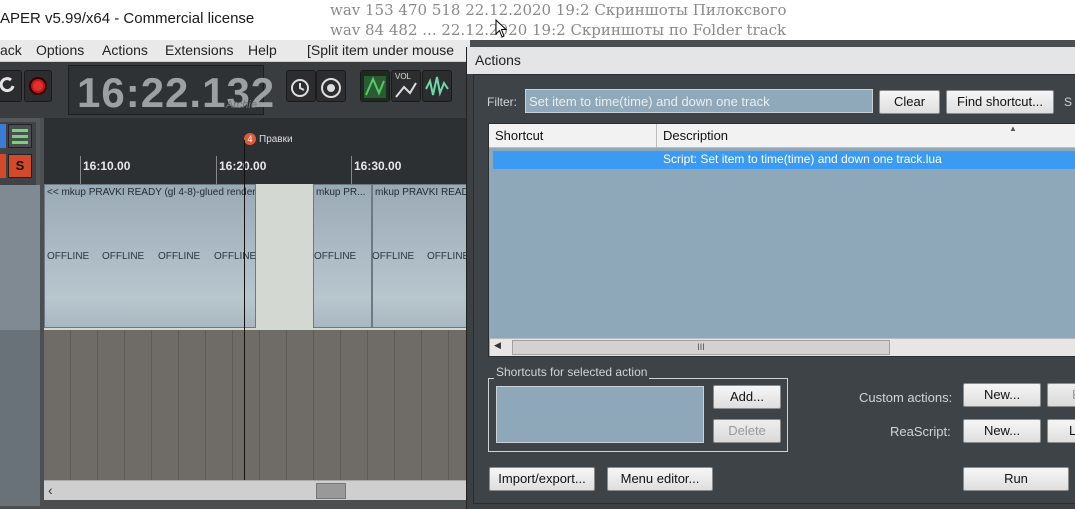  What do you see at coordinates (60, 50) in the screenshot?
I see `menu-options: Options` at bounding box center [60, 50].